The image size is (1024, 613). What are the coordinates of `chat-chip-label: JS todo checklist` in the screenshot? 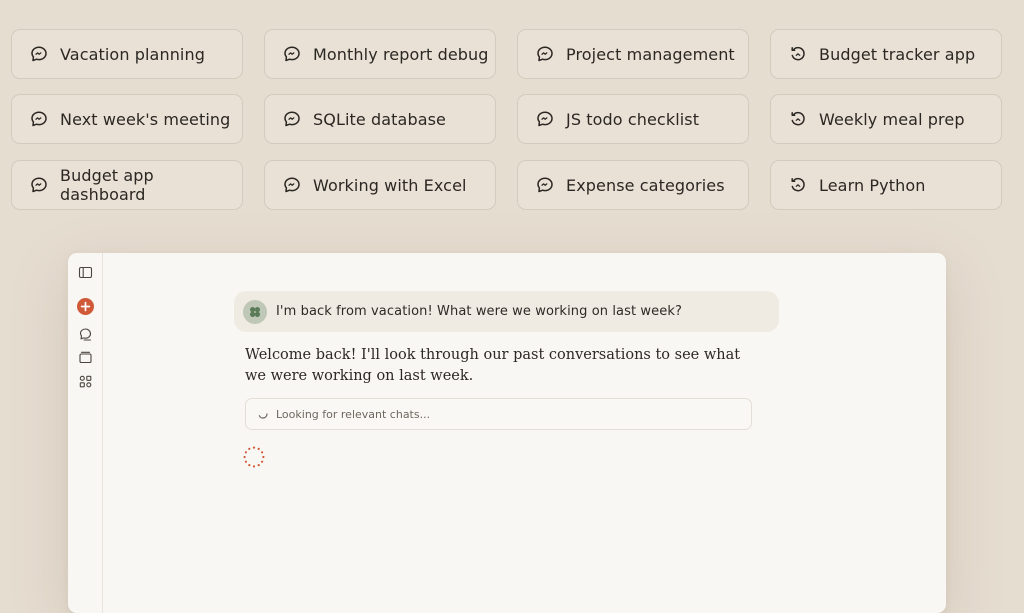 It's located at (633, 119).